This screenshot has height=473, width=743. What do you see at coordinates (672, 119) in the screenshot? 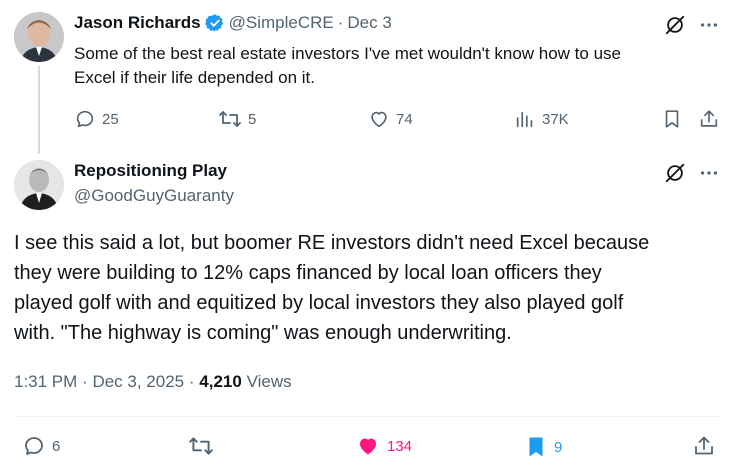
I see `bookmark-icon` at bounding box center [672, 119].